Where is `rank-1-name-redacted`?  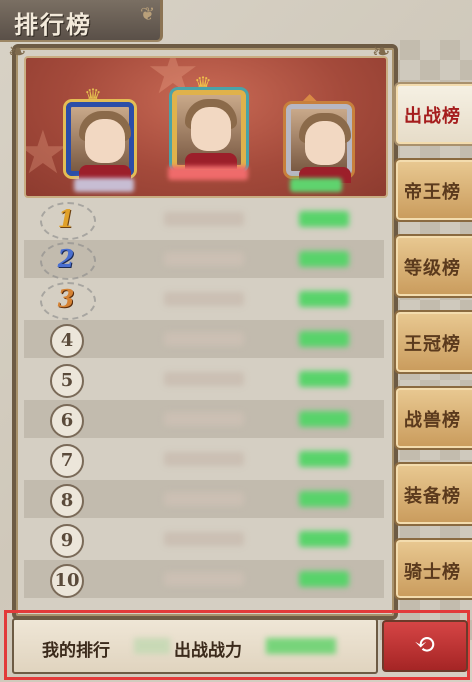 rank-1-name-redacted is located at coordinates (208, 173).